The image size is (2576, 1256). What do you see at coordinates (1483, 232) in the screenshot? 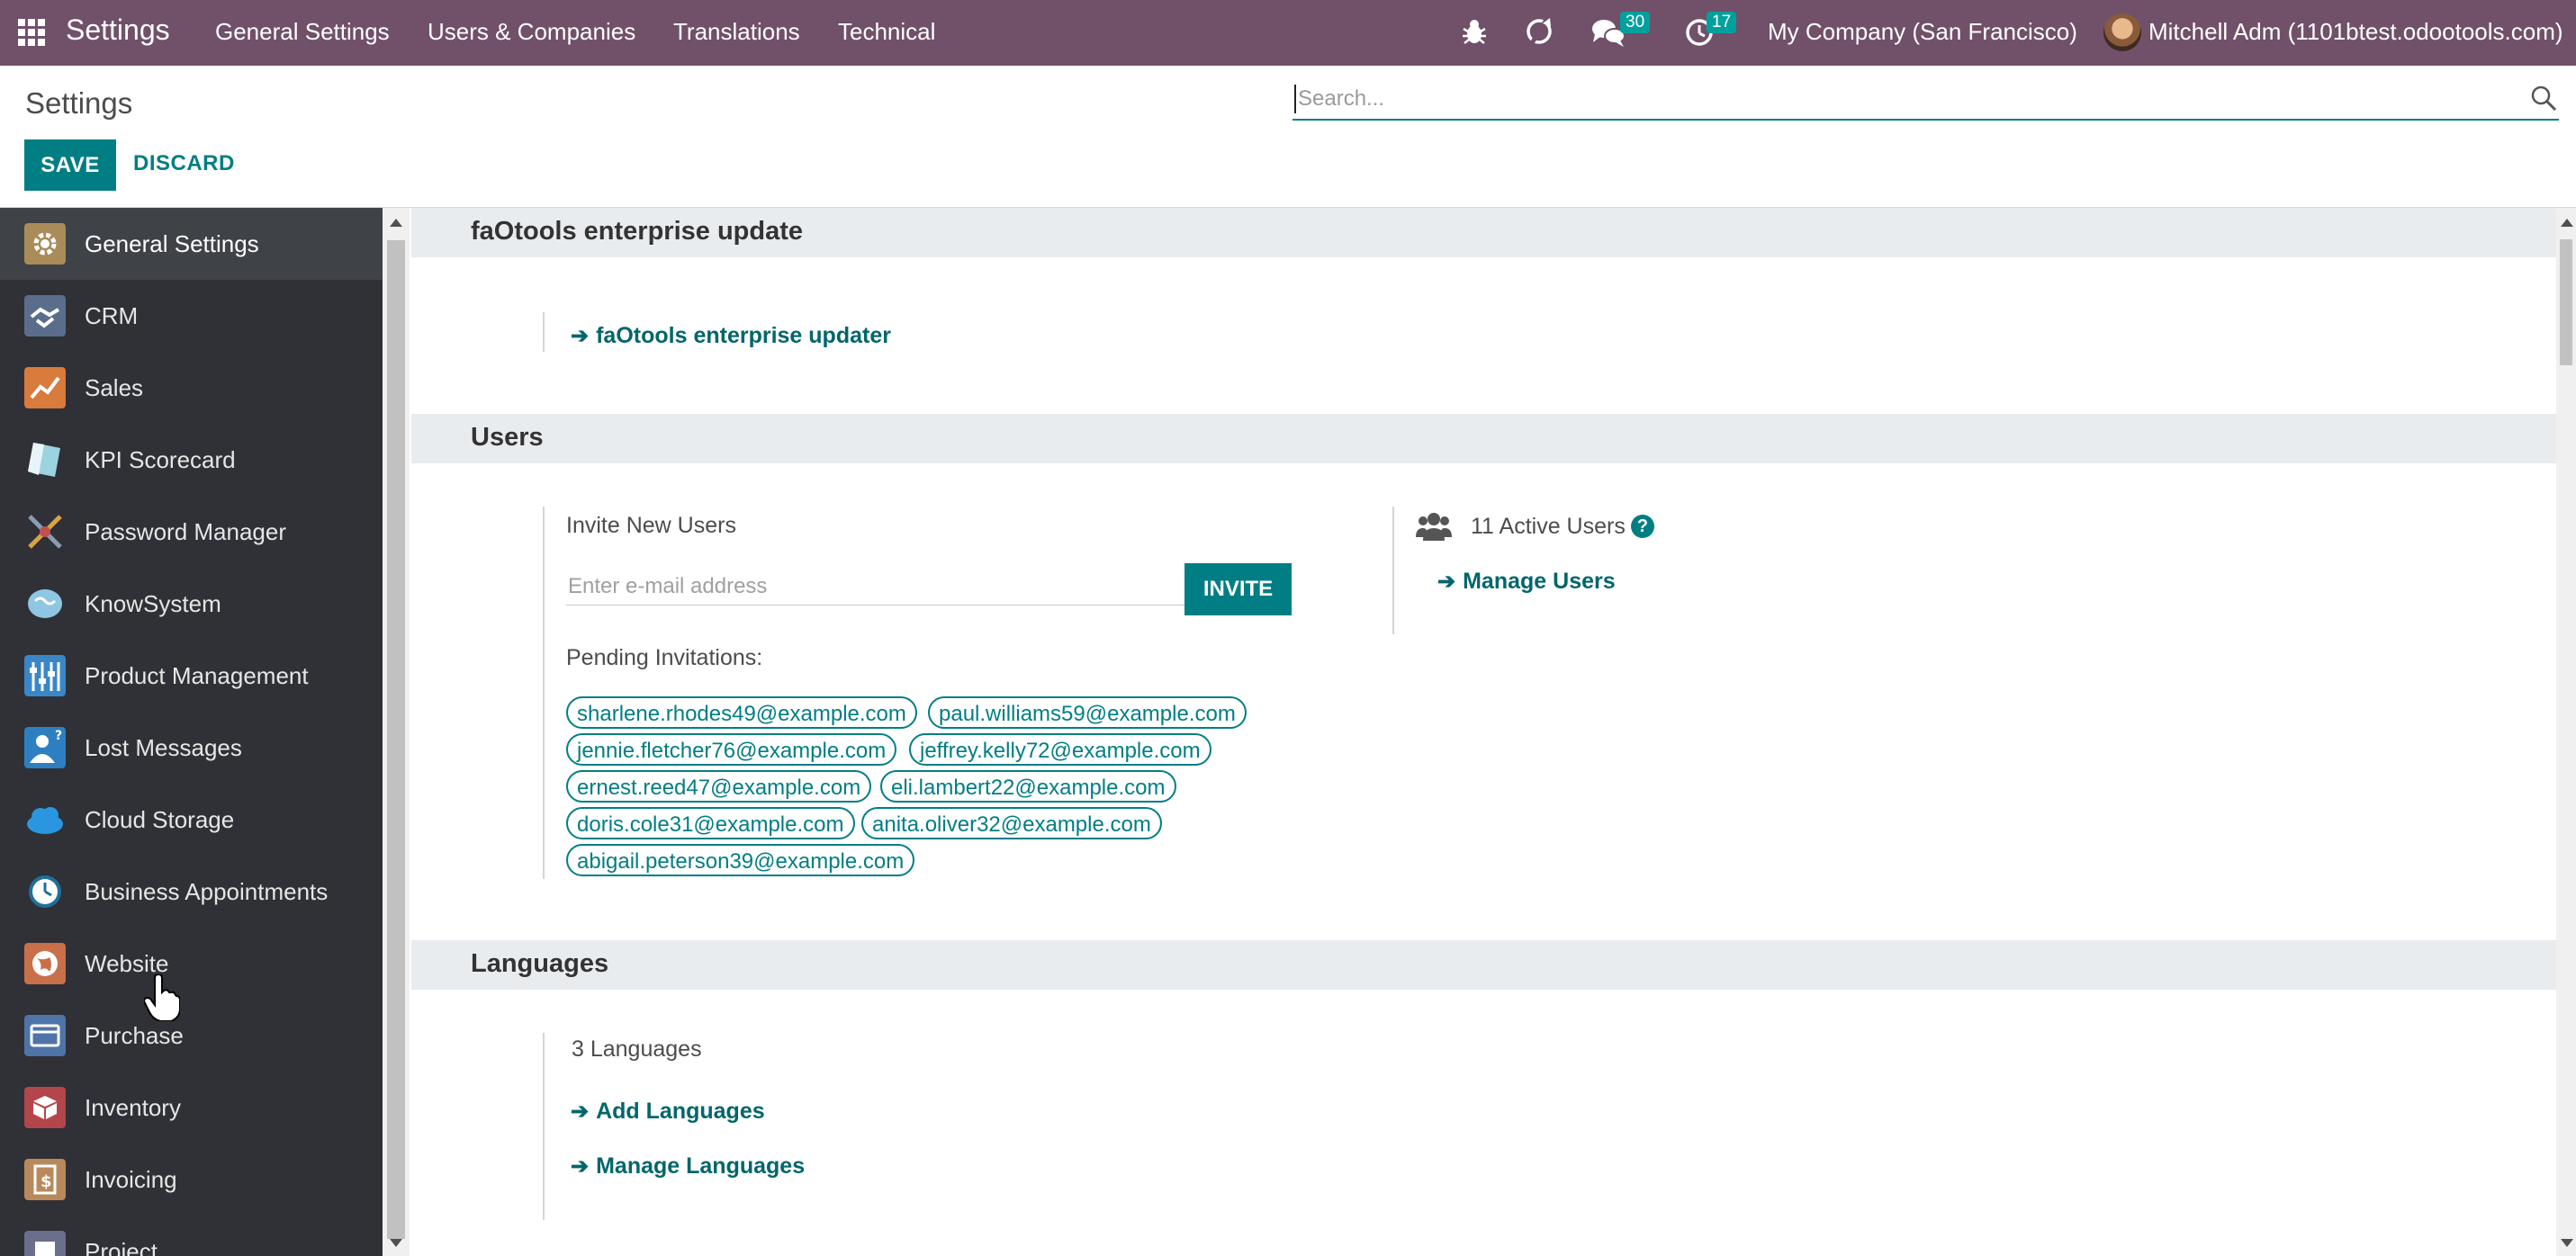
I see `section-header-enterprise: faOtools enterprise update` at bounding box center [1483, 232].